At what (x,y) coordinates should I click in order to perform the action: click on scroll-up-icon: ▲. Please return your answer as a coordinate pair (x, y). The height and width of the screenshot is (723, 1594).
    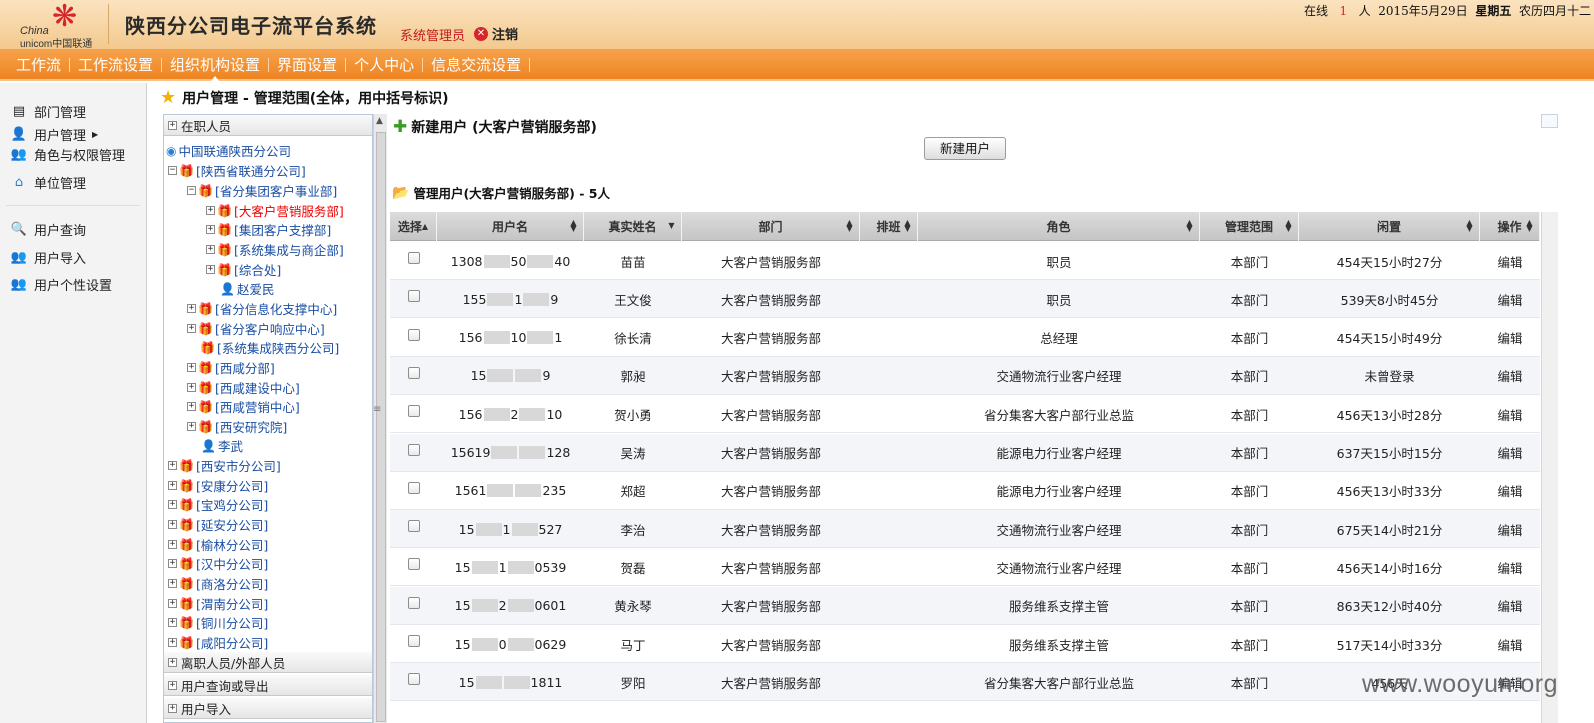
    Looking at the image, I should click on (379, 121).